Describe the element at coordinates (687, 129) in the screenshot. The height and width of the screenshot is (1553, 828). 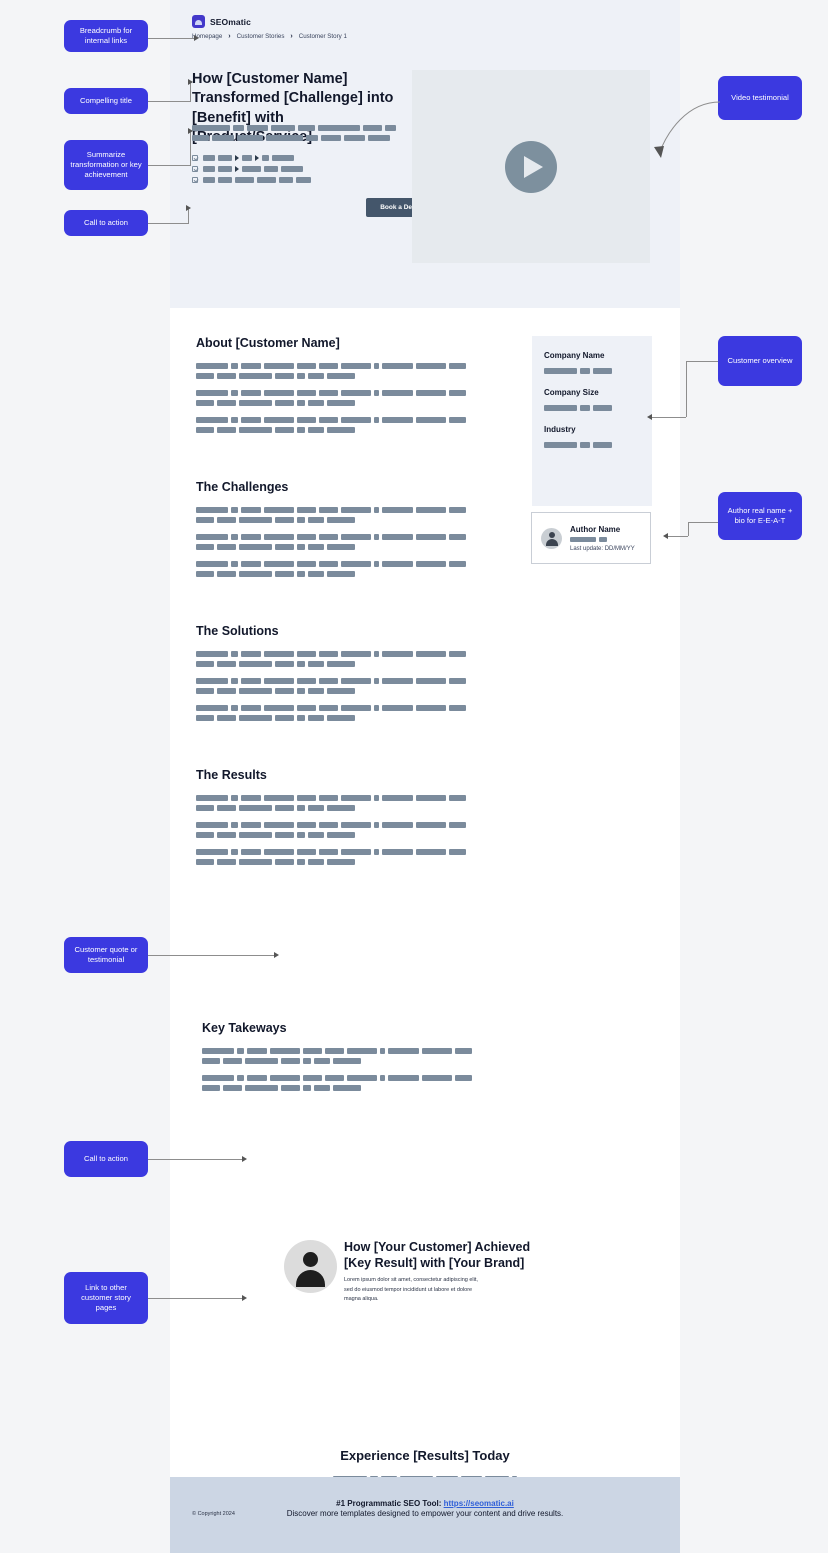
I see `annotation-video-connector` at that location.